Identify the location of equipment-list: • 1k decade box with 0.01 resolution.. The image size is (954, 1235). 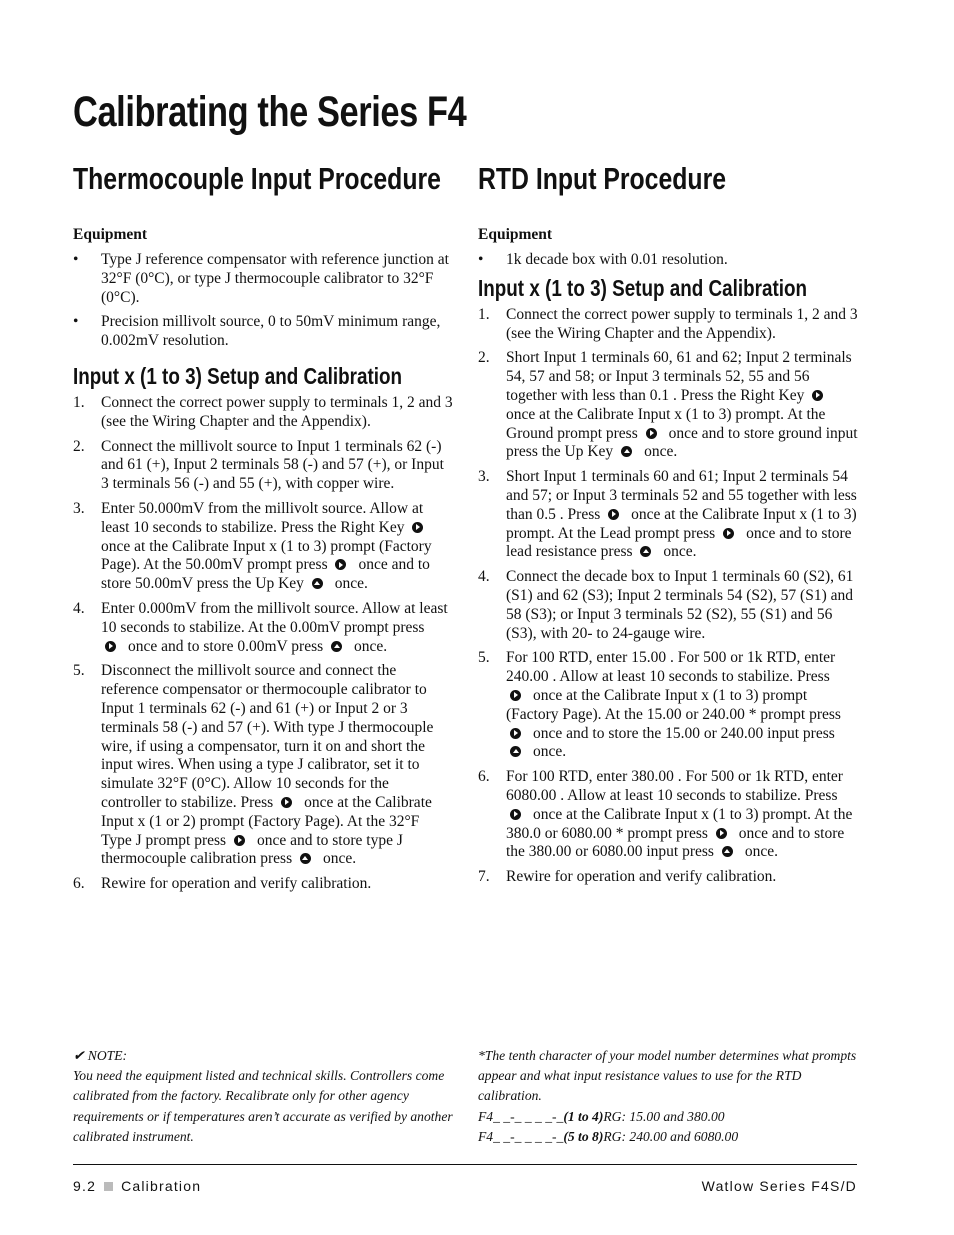
(668, 260).